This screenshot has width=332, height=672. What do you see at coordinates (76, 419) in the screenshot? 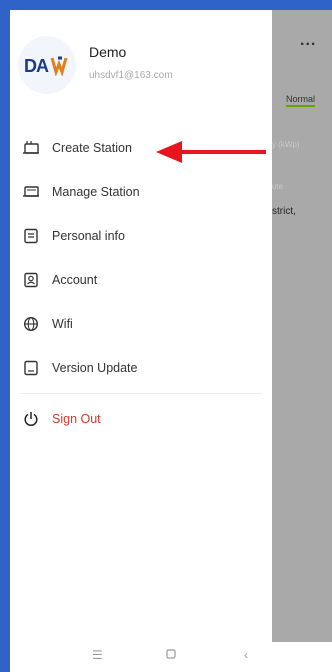
I see `menu-item-label: Sign Out` at bounding box center [76, 419].